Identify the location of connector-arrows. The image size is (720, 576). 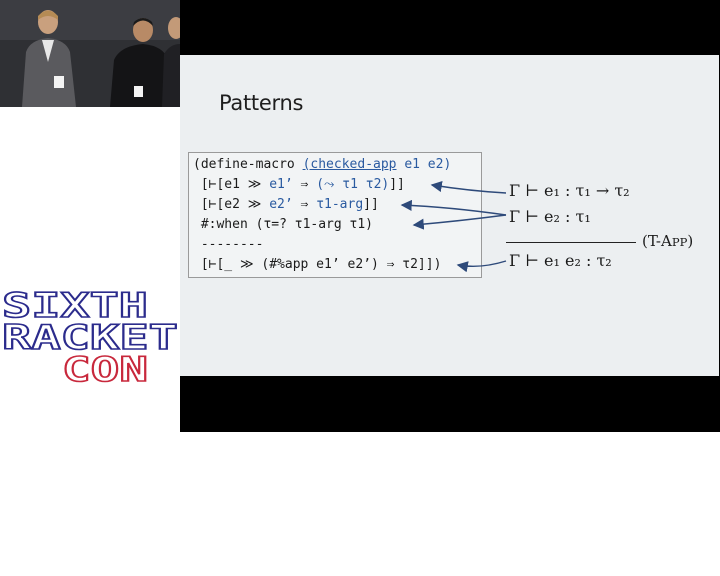
(453, 226).